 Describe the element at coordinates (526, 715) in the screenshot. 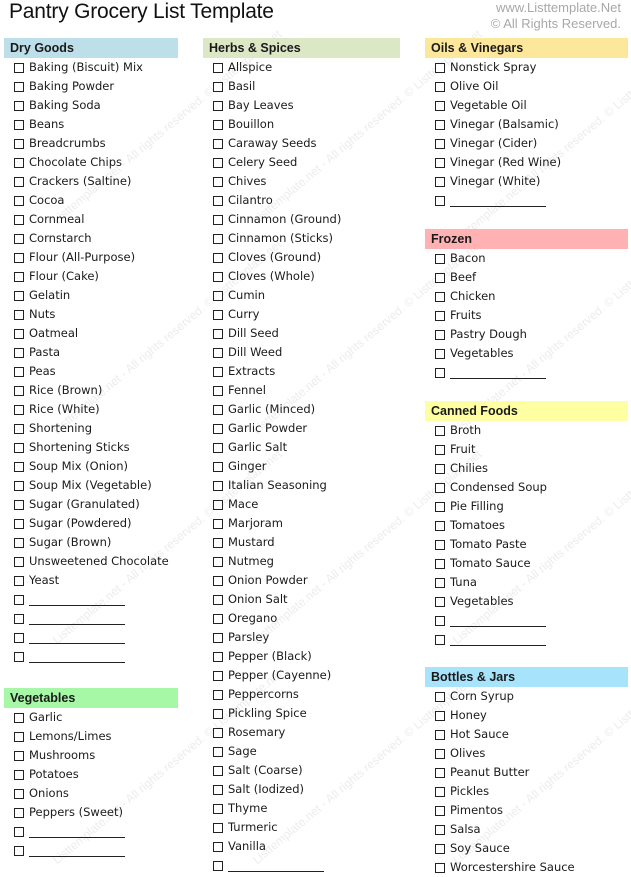

I see `checklist-item: Honey` at that location.